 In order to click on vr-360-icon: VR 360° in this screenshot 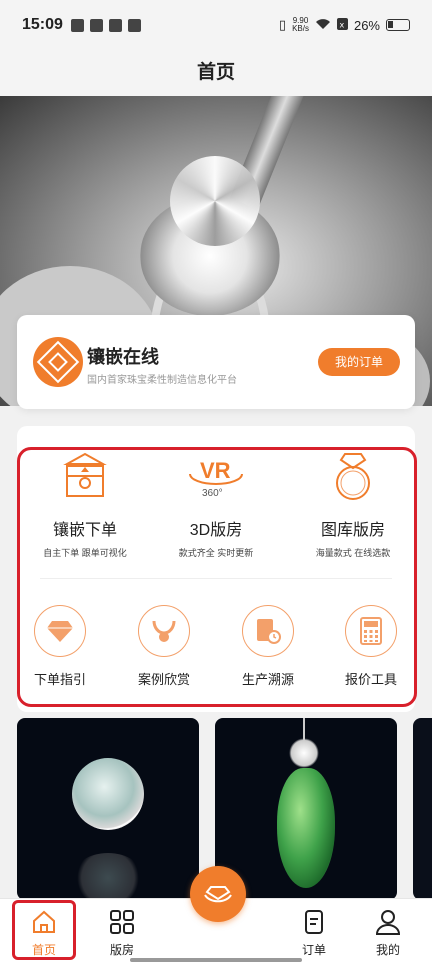, I will do `click(216, 477)`.